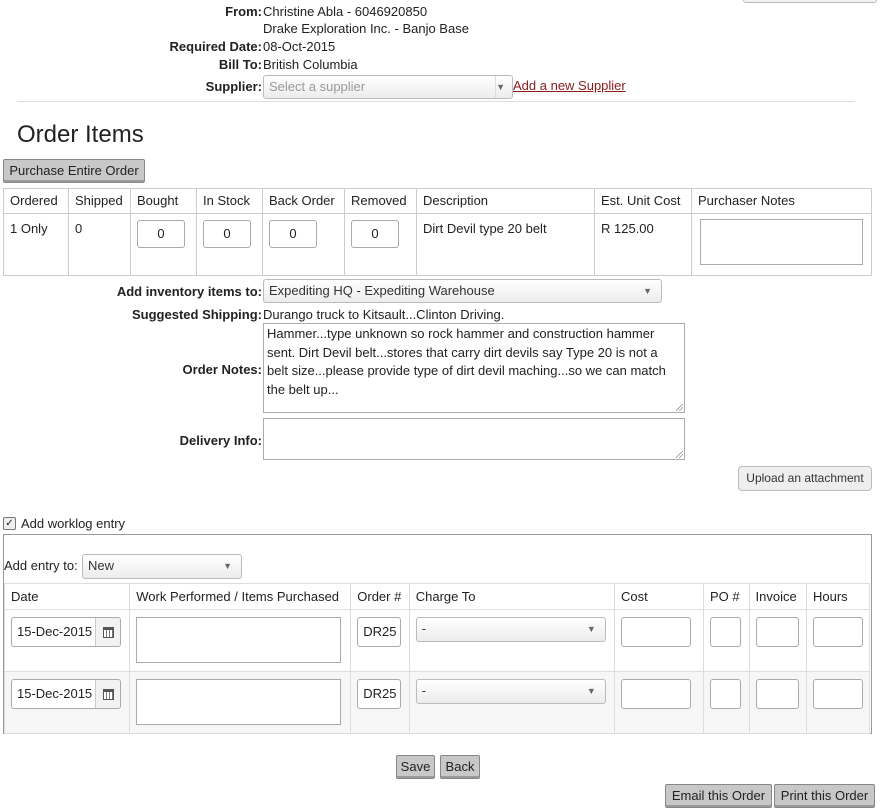  I want to click on supplier-label: Supplier:, so click(233, 86).